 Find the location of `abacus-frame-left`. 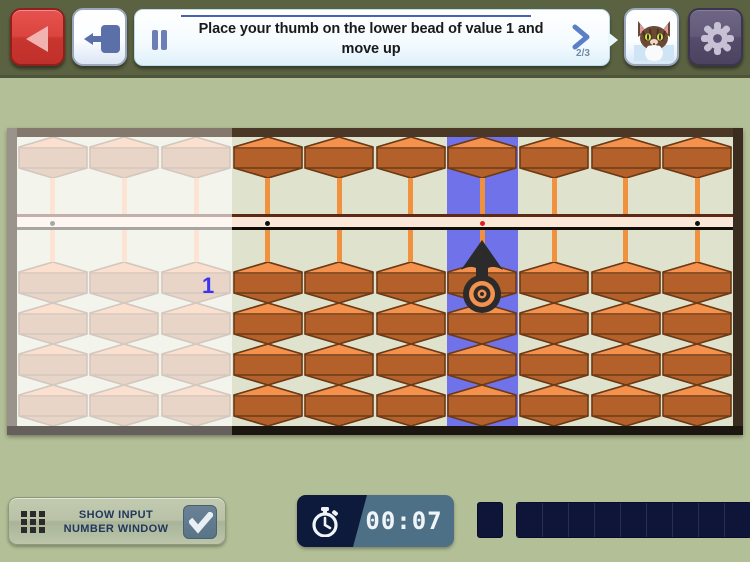

abacus-frame-left is located at coordinates (12, 281).